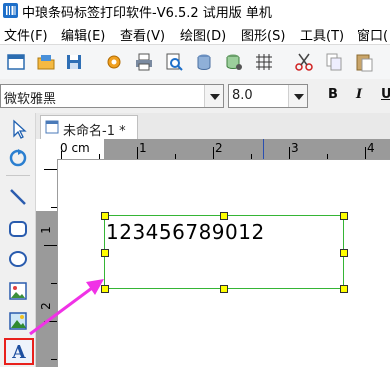 This screenshot has width=390, height=367. Describe the element at coordinates (147, 13) in the screenshot. I see `window-title: 中琅条码标签打印软件-V6.5.2 试用版 单机` at that location.